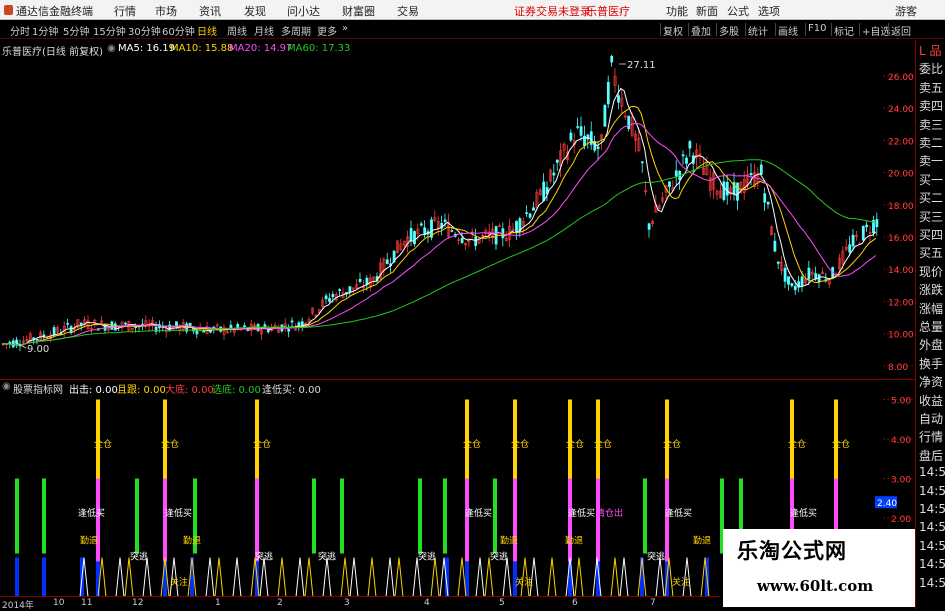 The width and height of the screenshot is (945, 611). Describe the element at coordinates (296, 30) in the screenshot. I see `period-tab-9: 多周期` at that location.